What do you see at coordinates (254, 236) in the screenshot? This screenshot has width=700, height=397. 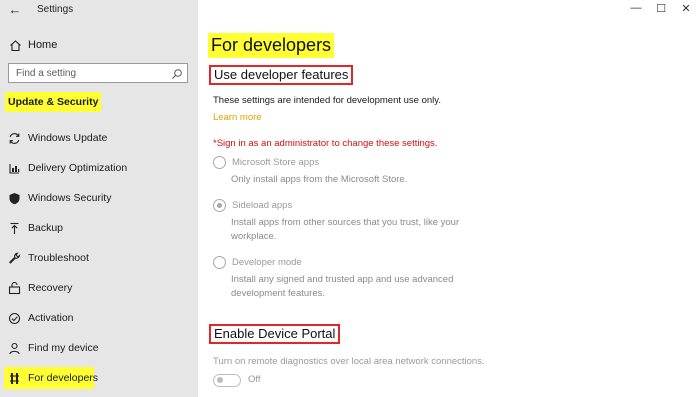 I see `option-description: workplace.` at bounding box center [254, 236].